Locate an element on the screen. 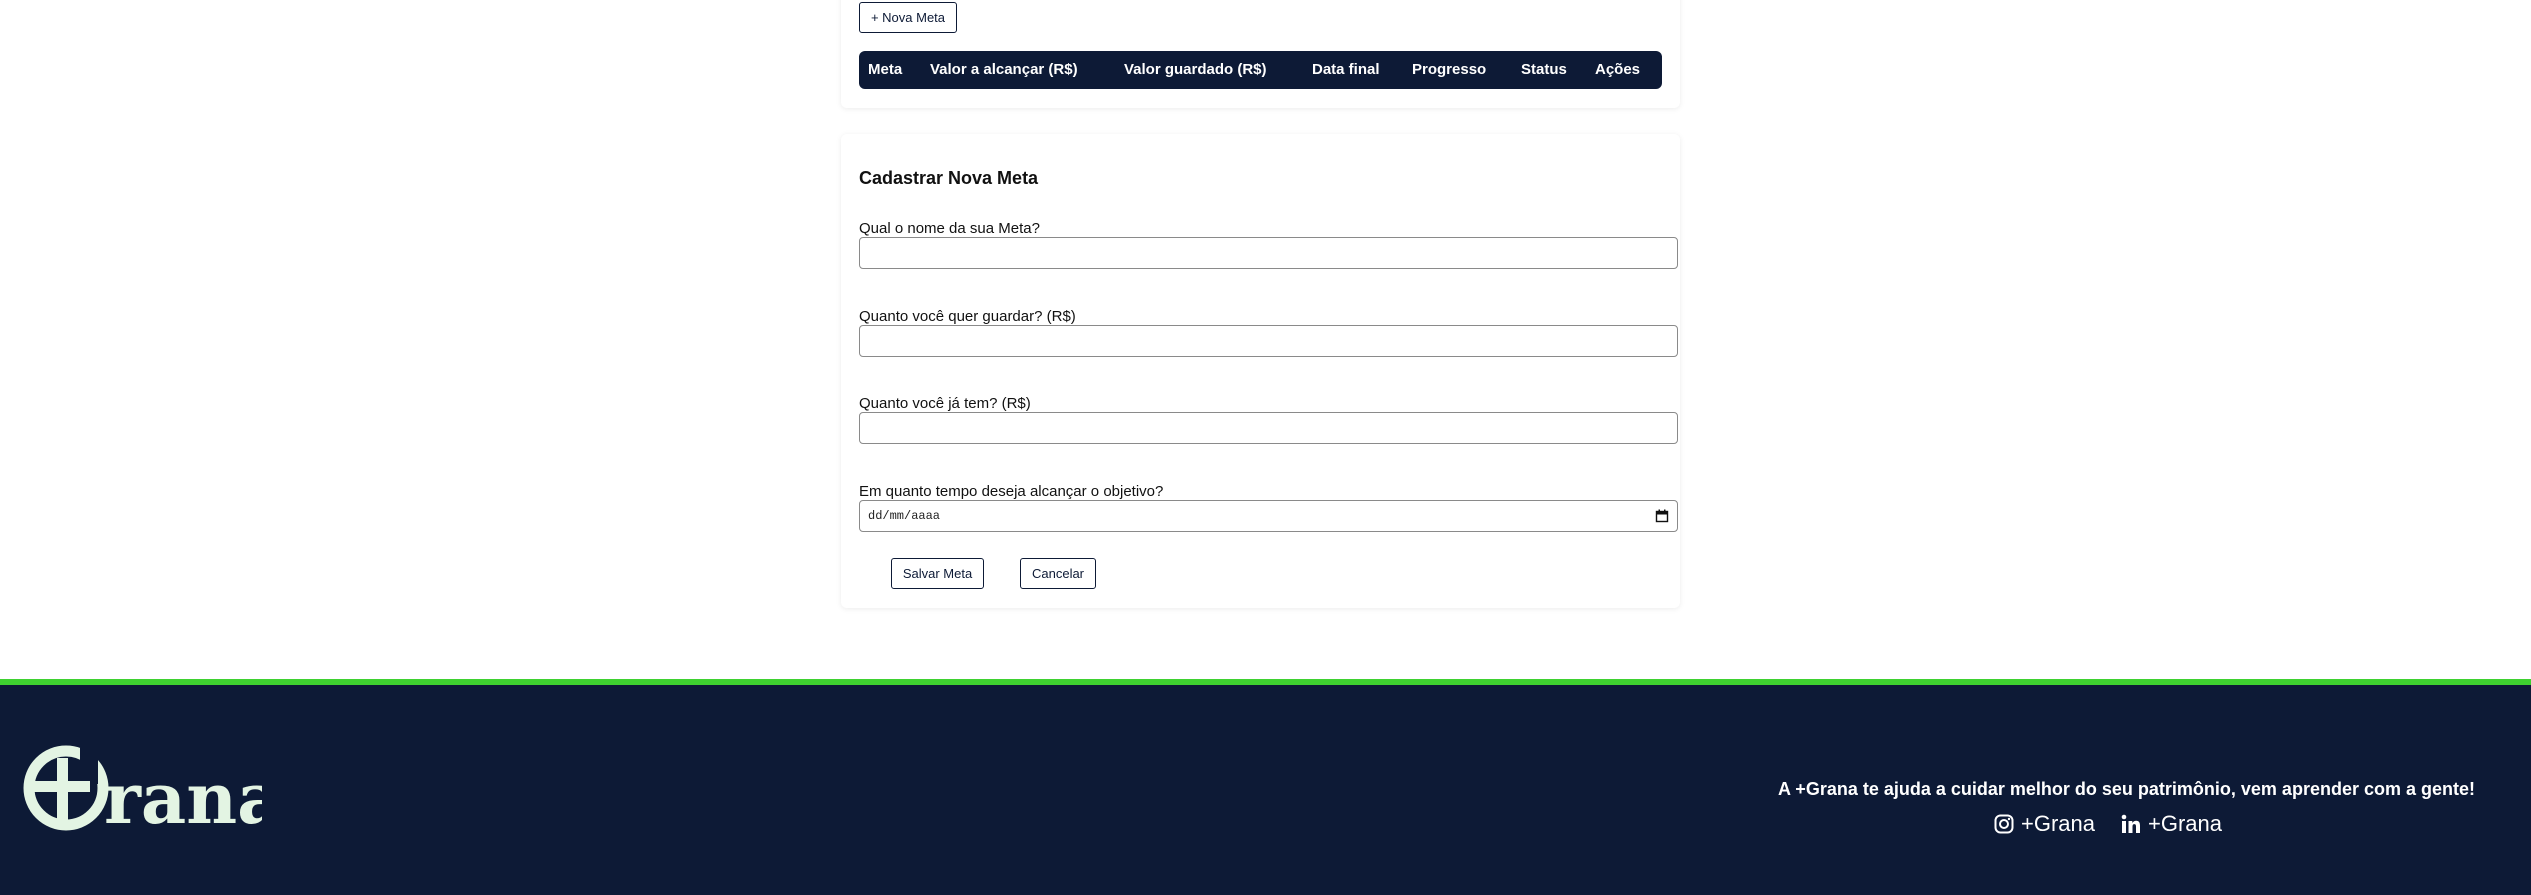 The image size is (2531, 895). svg-text: rana is located at coordinates (183, 795).